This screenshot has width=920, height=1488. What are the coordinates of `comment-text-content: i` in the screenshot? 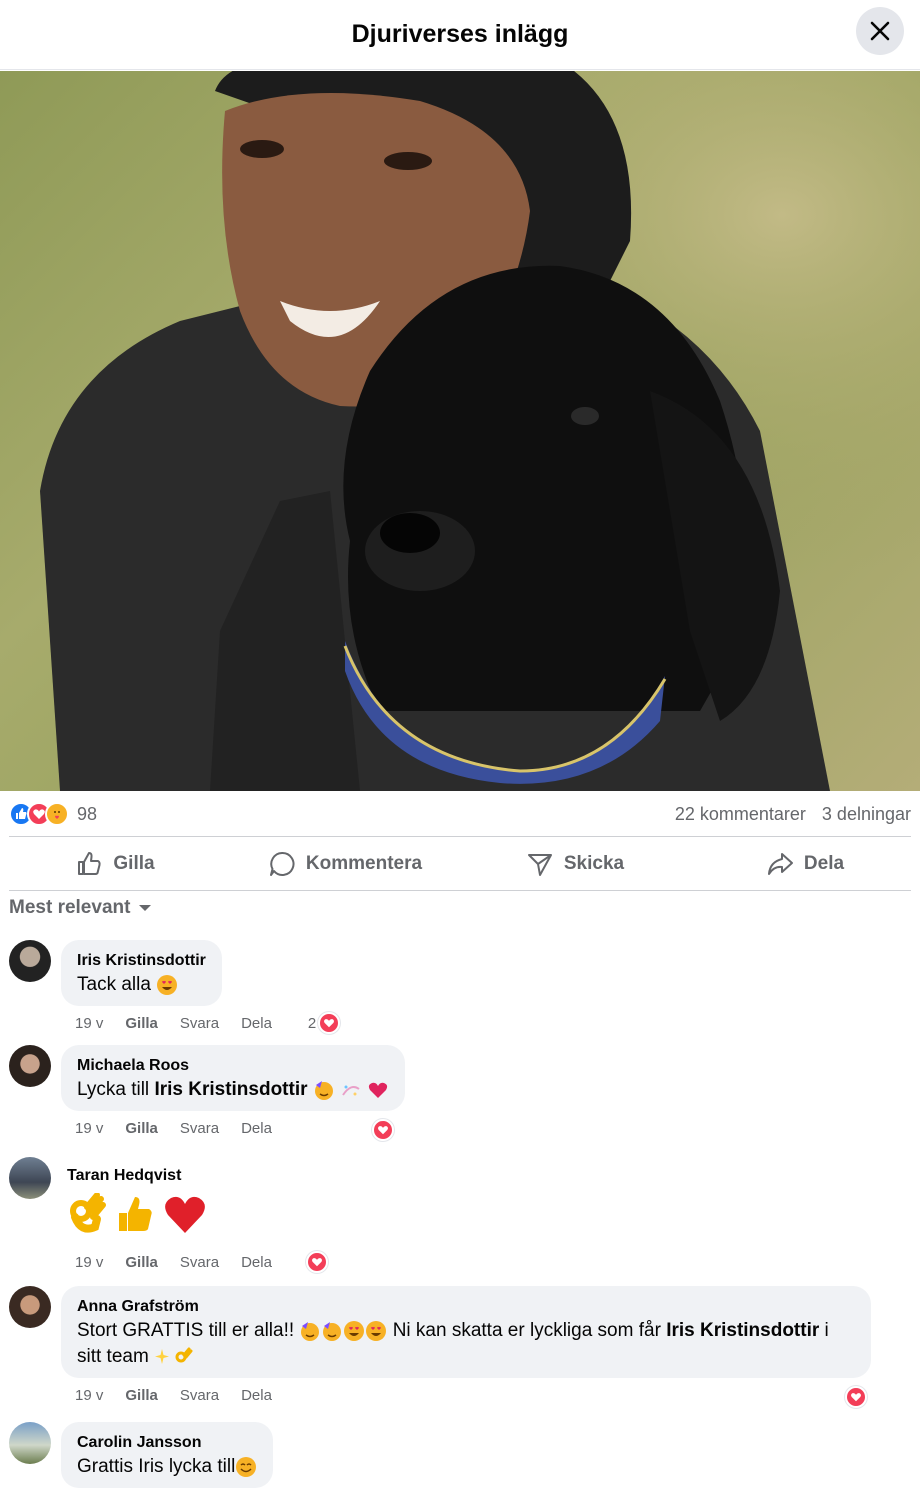 It's located at (826, 1330).